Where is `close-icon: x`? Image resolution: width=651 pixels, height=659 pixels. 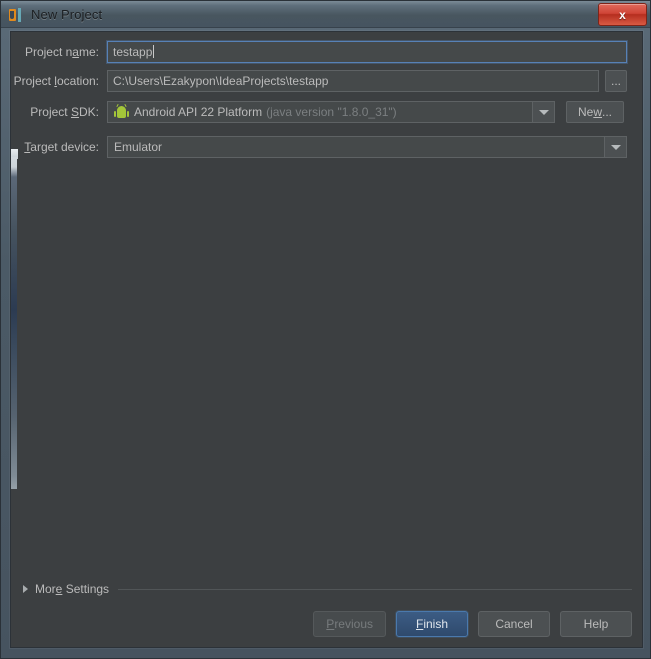
close-icon: x is located at coordinates (622, 14).